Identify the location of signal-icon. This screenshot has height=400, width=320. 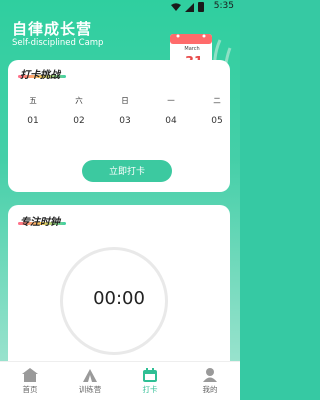
(189, 7).